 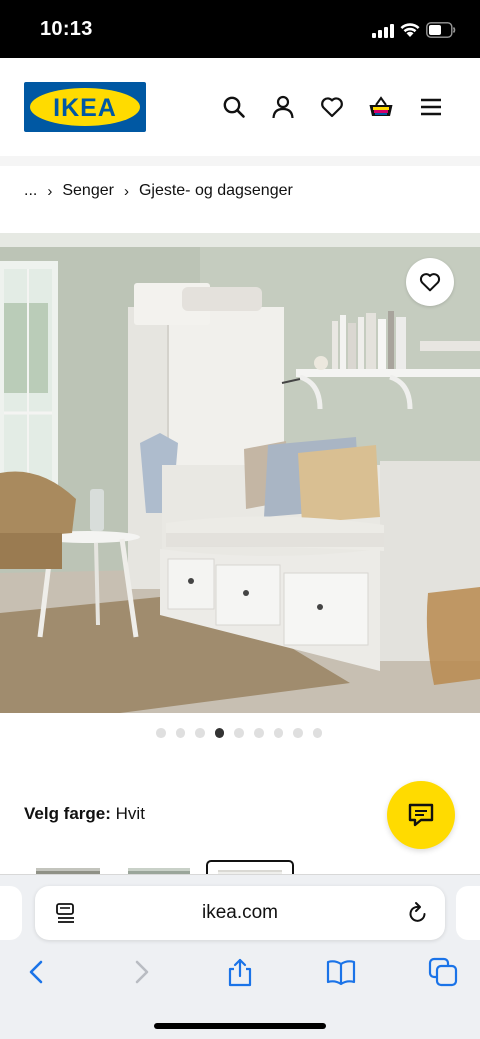 What do you see at coordinates (443, 972) in the screenshot?
I see `tabs-icon` at bounding box center [443, 972].